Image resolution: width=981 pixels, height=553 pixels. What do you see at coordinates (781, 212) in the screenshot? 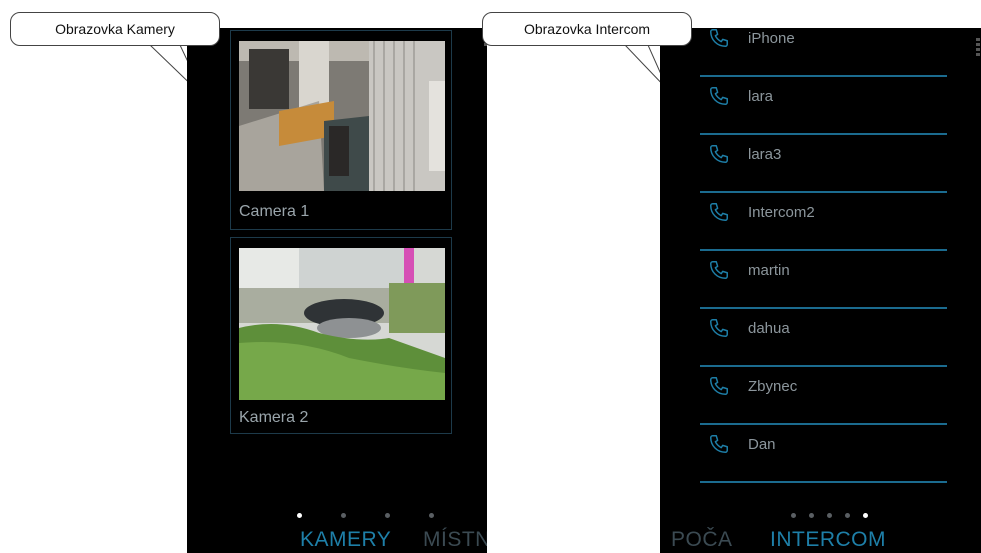
I see `contact-name: Intercom2` at bounding box center [781, 212].